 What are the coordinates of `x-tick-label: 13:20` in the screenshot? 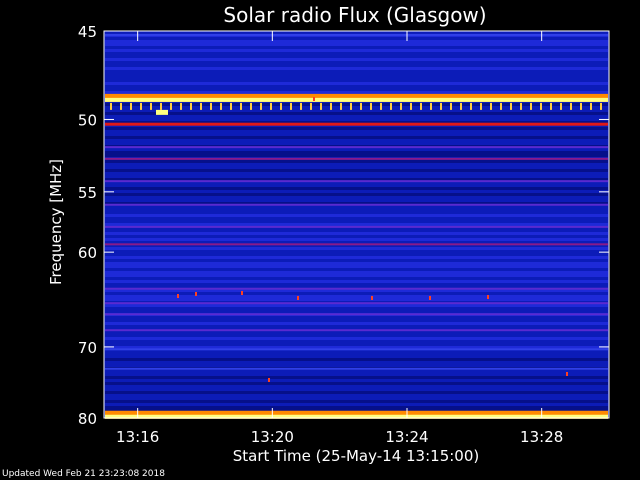 It's located at (272, 437).